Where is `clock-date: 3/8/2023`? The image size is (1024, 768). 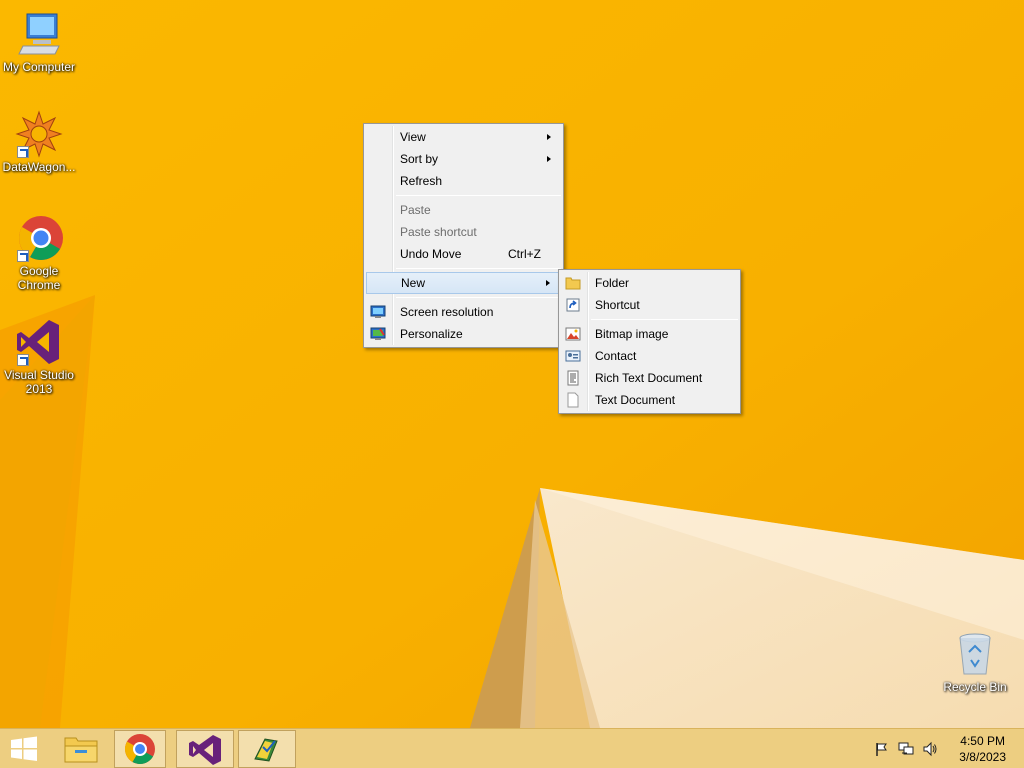 clock-date: 3/8/2023 is located at coordinates (982, 757).